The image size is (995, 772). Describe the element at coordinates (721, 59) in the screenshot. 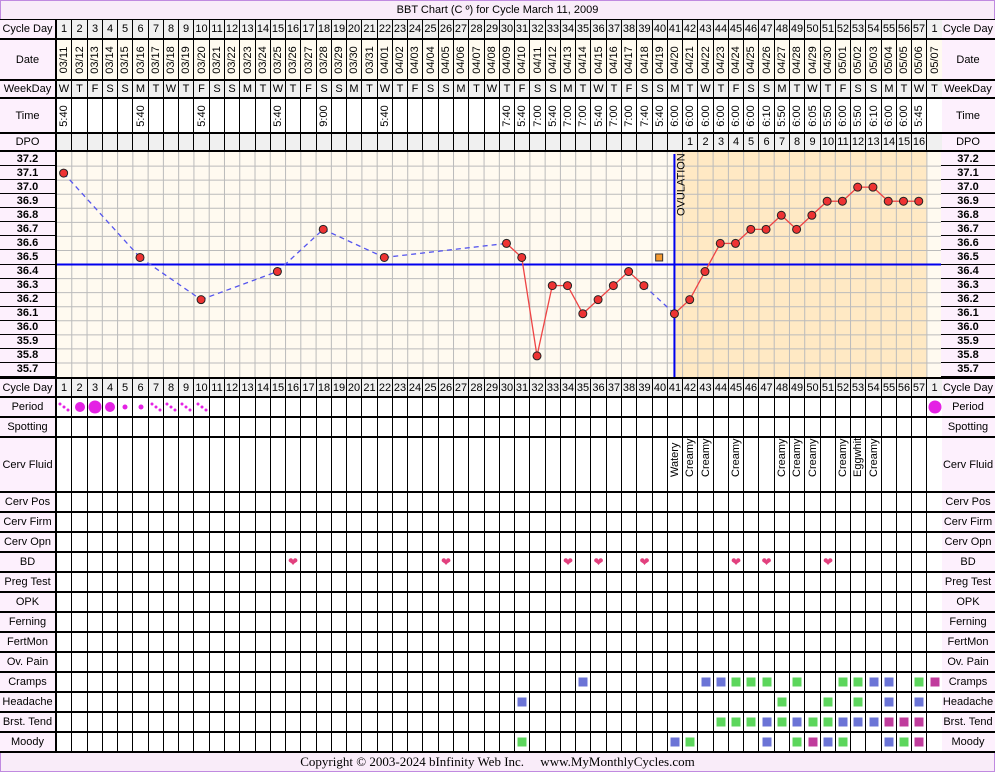

I see `date-text: 04/23` at that location.